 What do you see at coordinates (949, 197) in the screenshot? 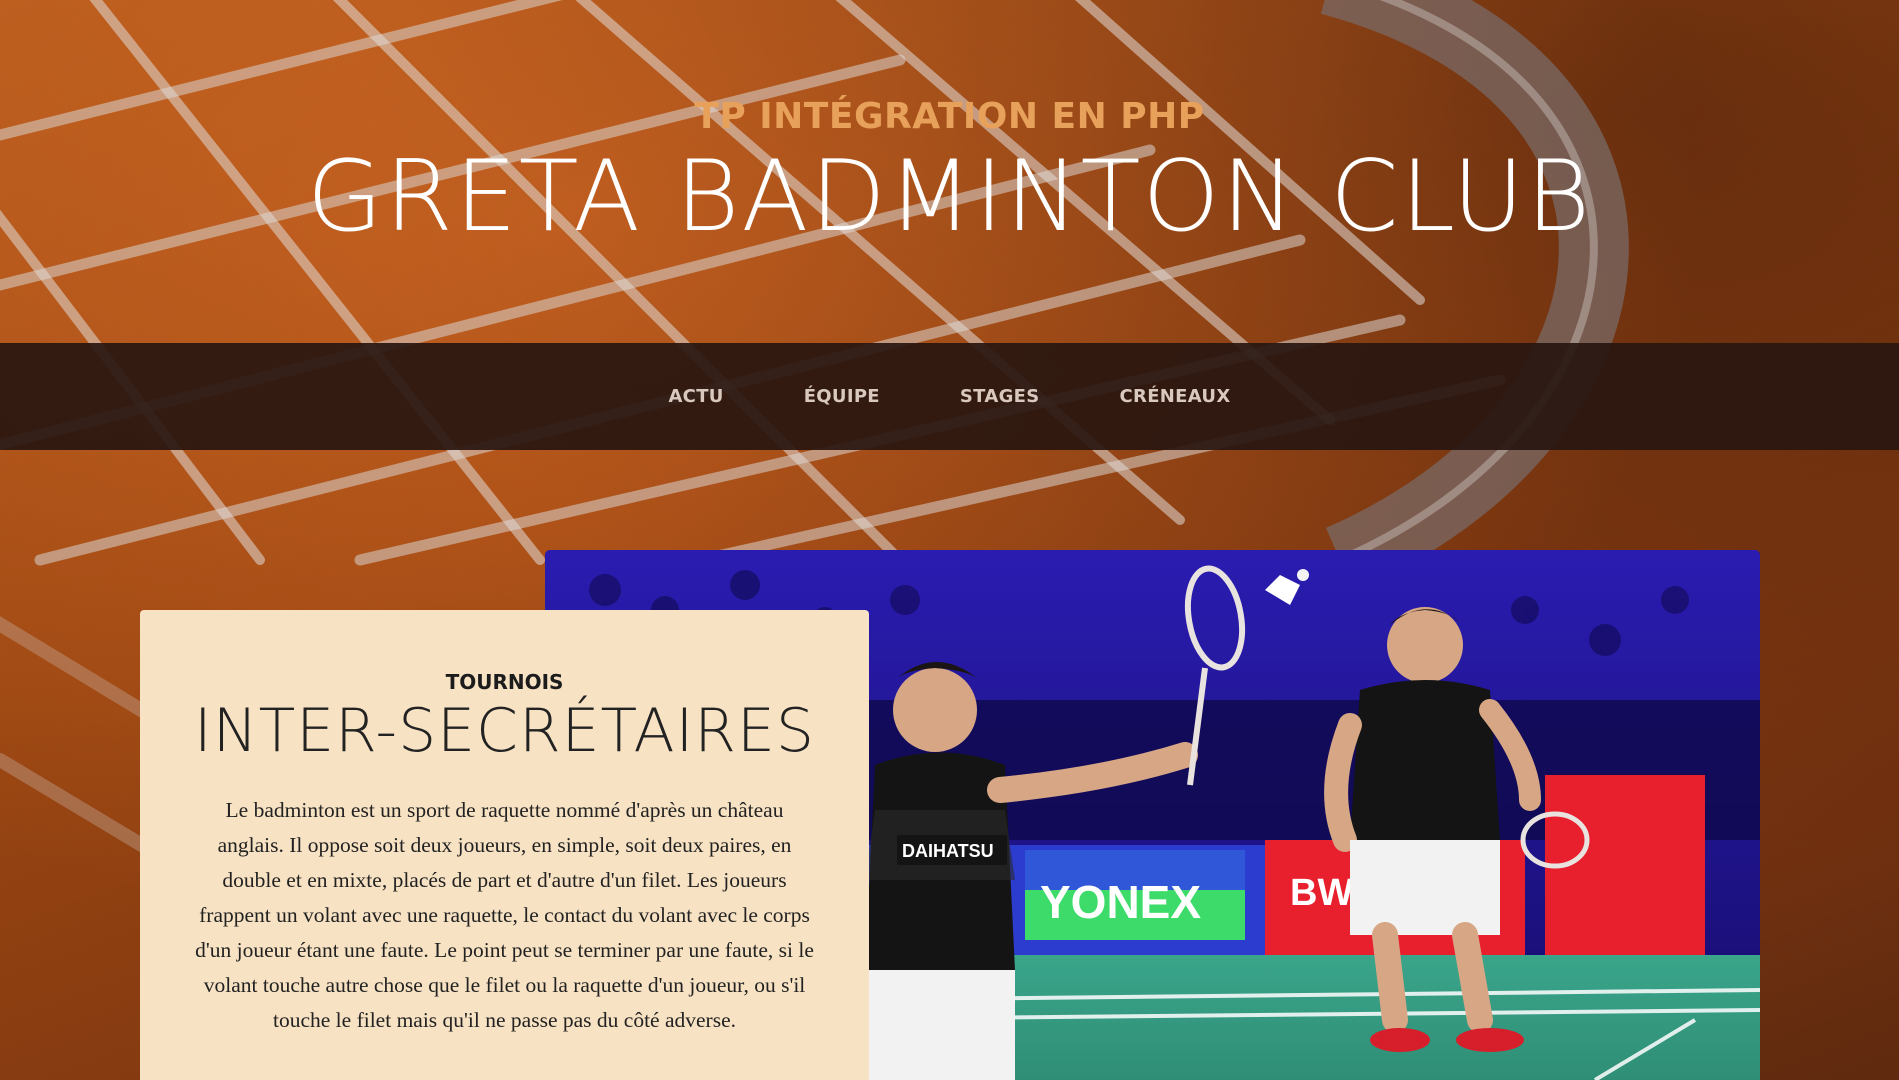
I see `site-title: GRETA BADMINTON CLUB` at bounding box center [949, 197].